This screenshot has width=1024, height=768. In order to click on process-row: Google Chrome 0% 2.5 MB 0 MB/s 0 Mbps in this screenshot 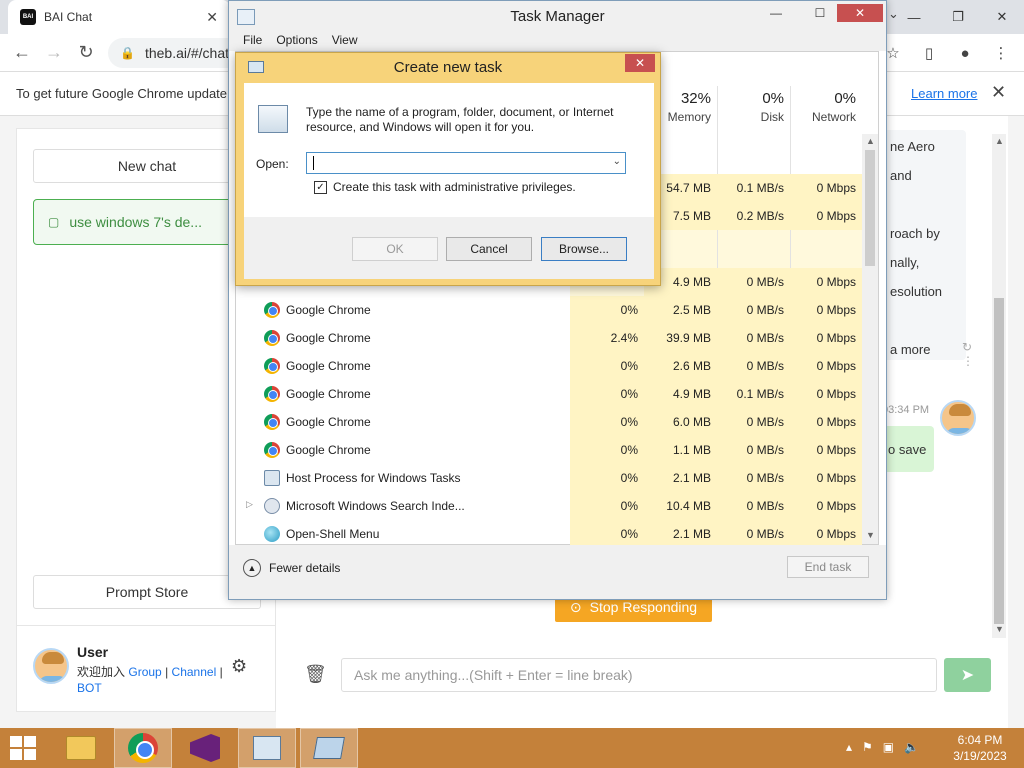, I will do `click(549, 310)`.